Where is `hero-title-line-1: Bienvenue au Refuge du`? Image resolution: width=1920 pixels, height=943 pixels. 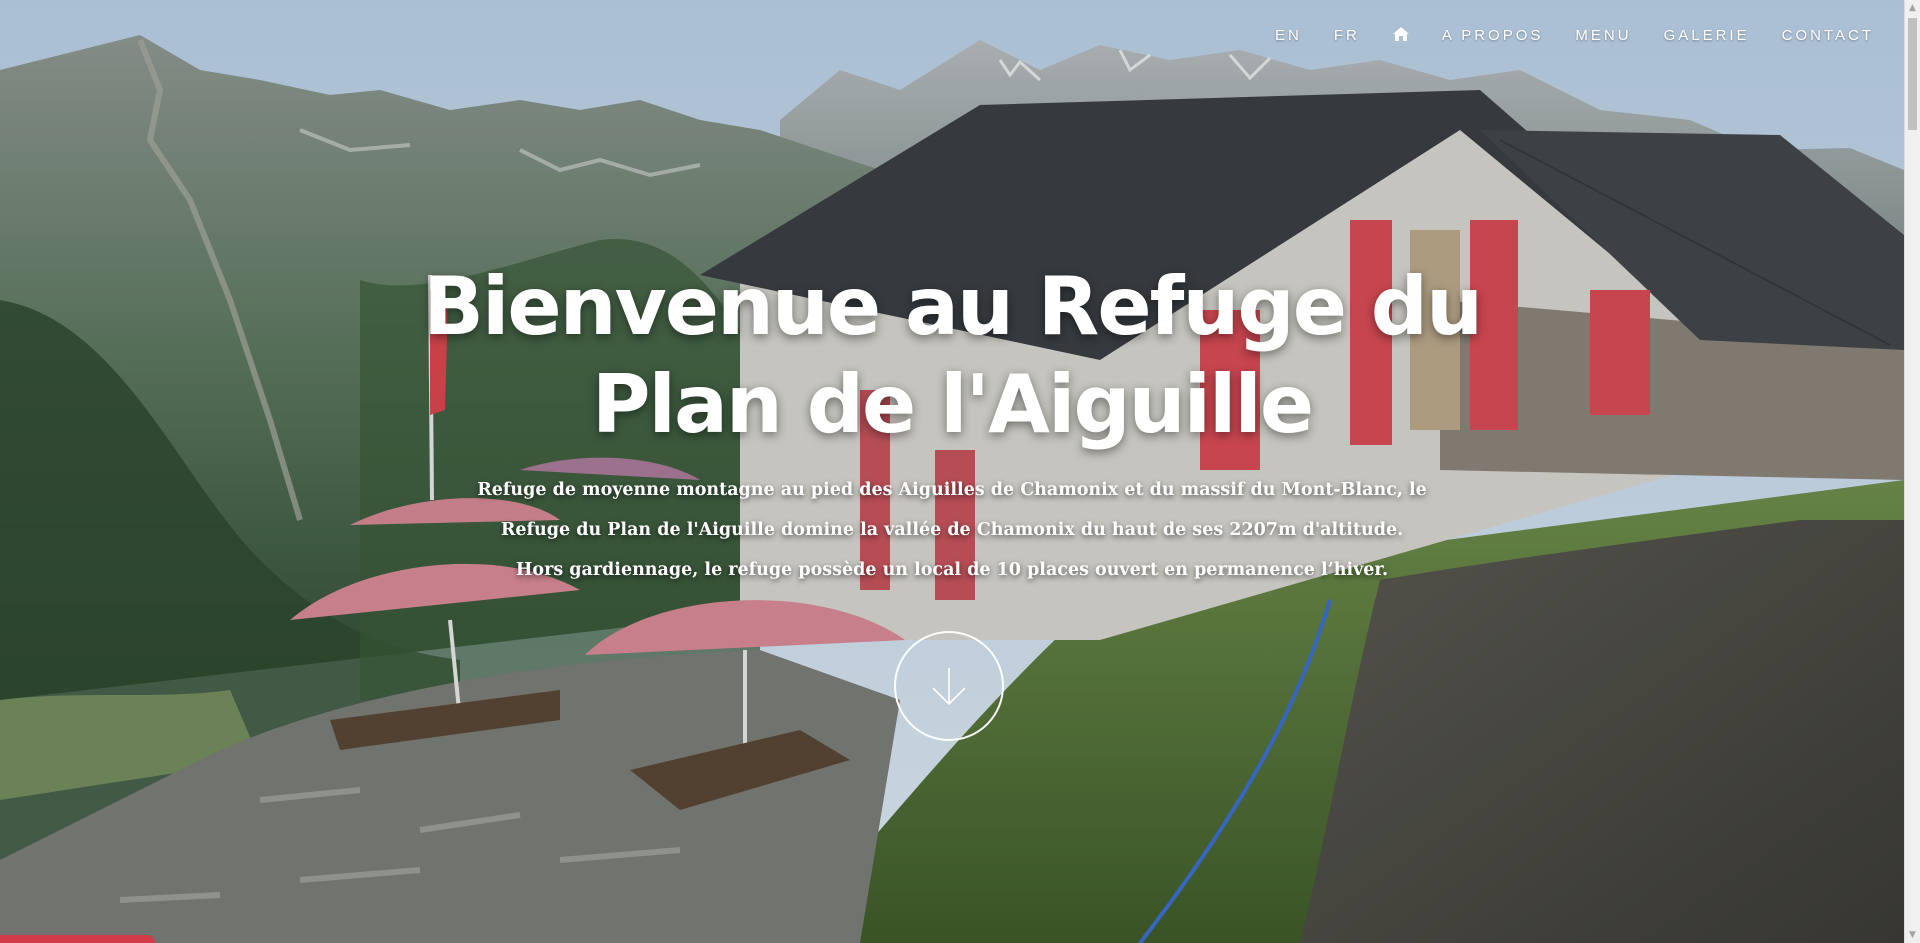 hero-title-line-1: Bienvenue au Refuge du is located at coordinates (952, 306).